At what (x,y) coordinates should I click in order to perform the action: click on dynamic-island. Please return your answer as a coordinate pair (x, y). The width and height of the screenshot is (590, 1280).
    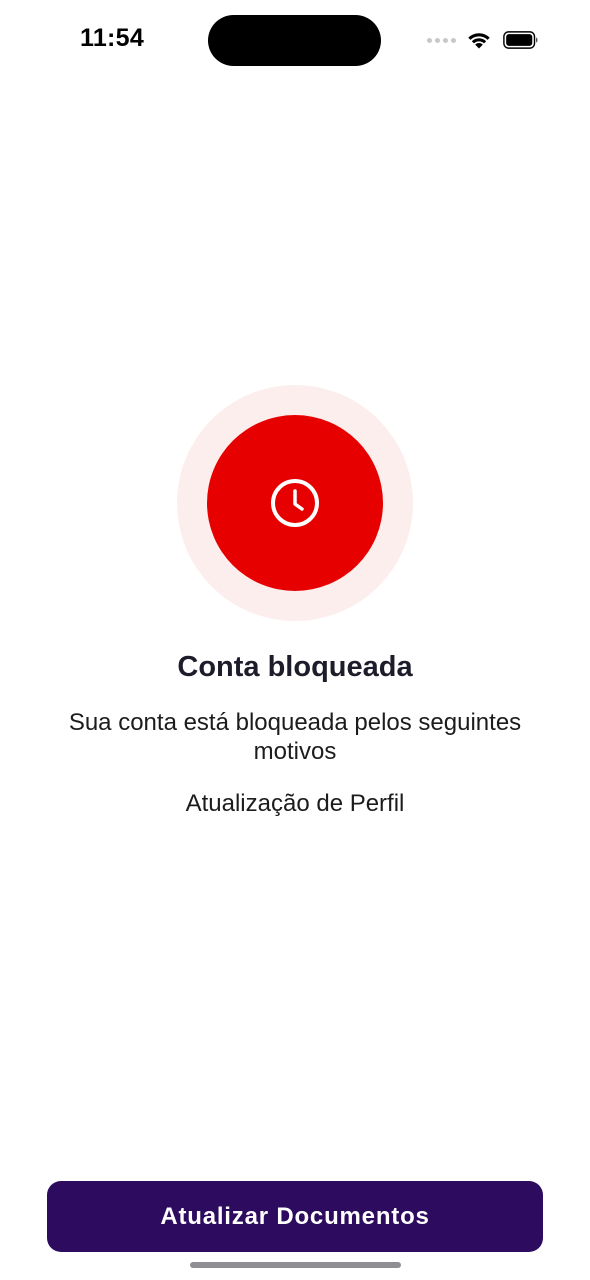
    Looking at the image, I should click on (294, 40).